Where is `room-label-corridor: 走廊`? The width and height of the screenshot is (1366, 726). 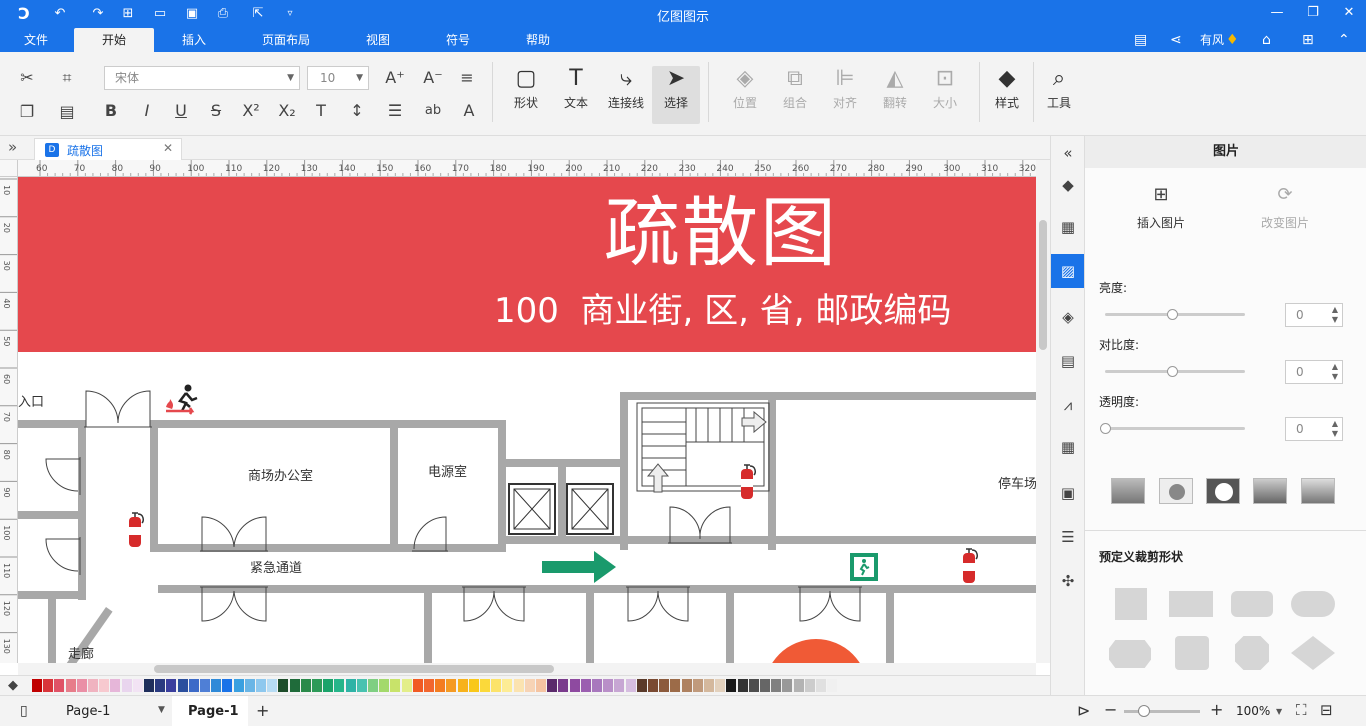 room-label-corridor: 走廊 is located at coordinates (81, 652).